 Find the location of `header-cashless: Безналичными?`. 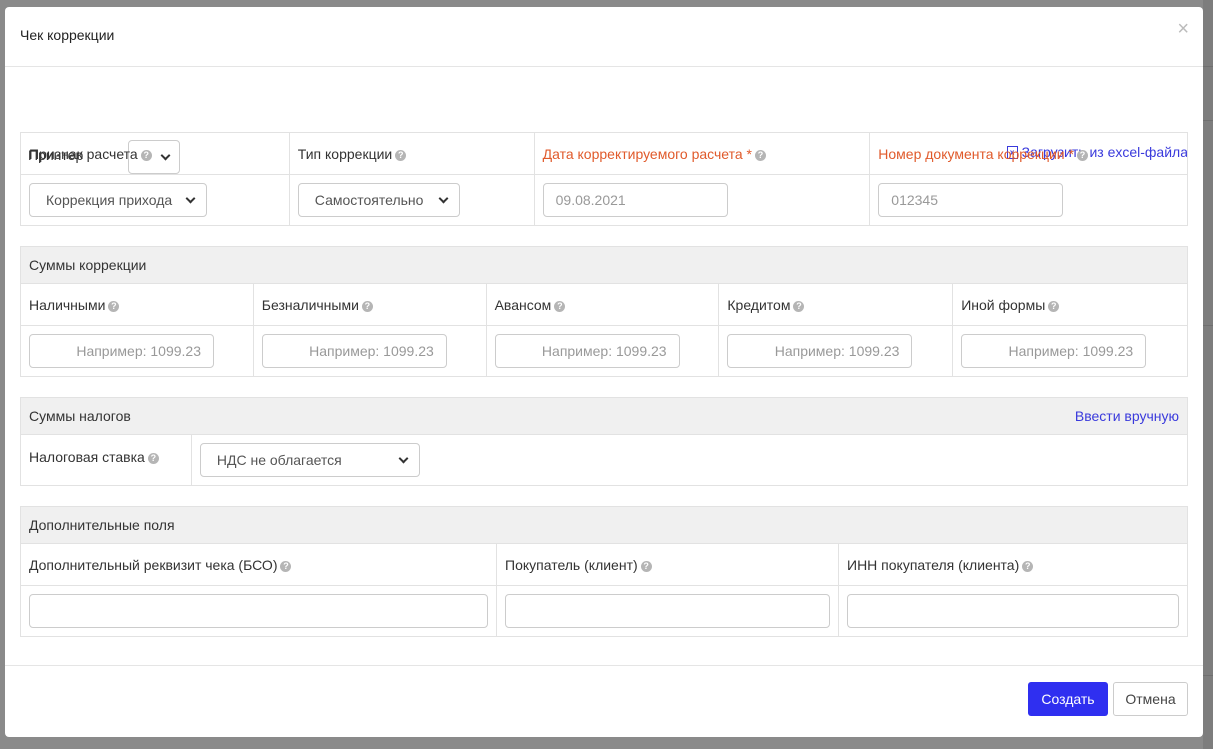

header-cashless: Безналичными? is located at coordinates (369, 304).